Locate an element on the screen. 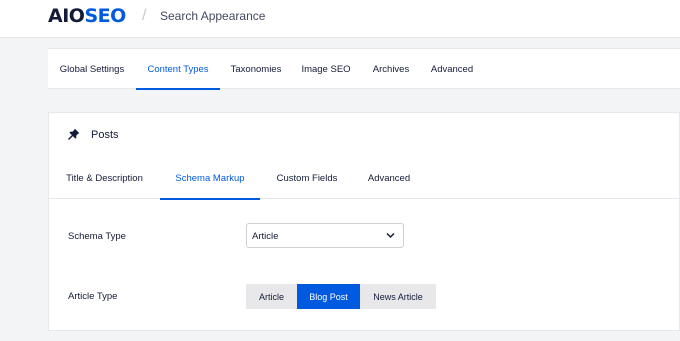 The width and height of the screenshot is (680, 341). tab-advanced-settings: Advanced is located at coordinates (389, 178).